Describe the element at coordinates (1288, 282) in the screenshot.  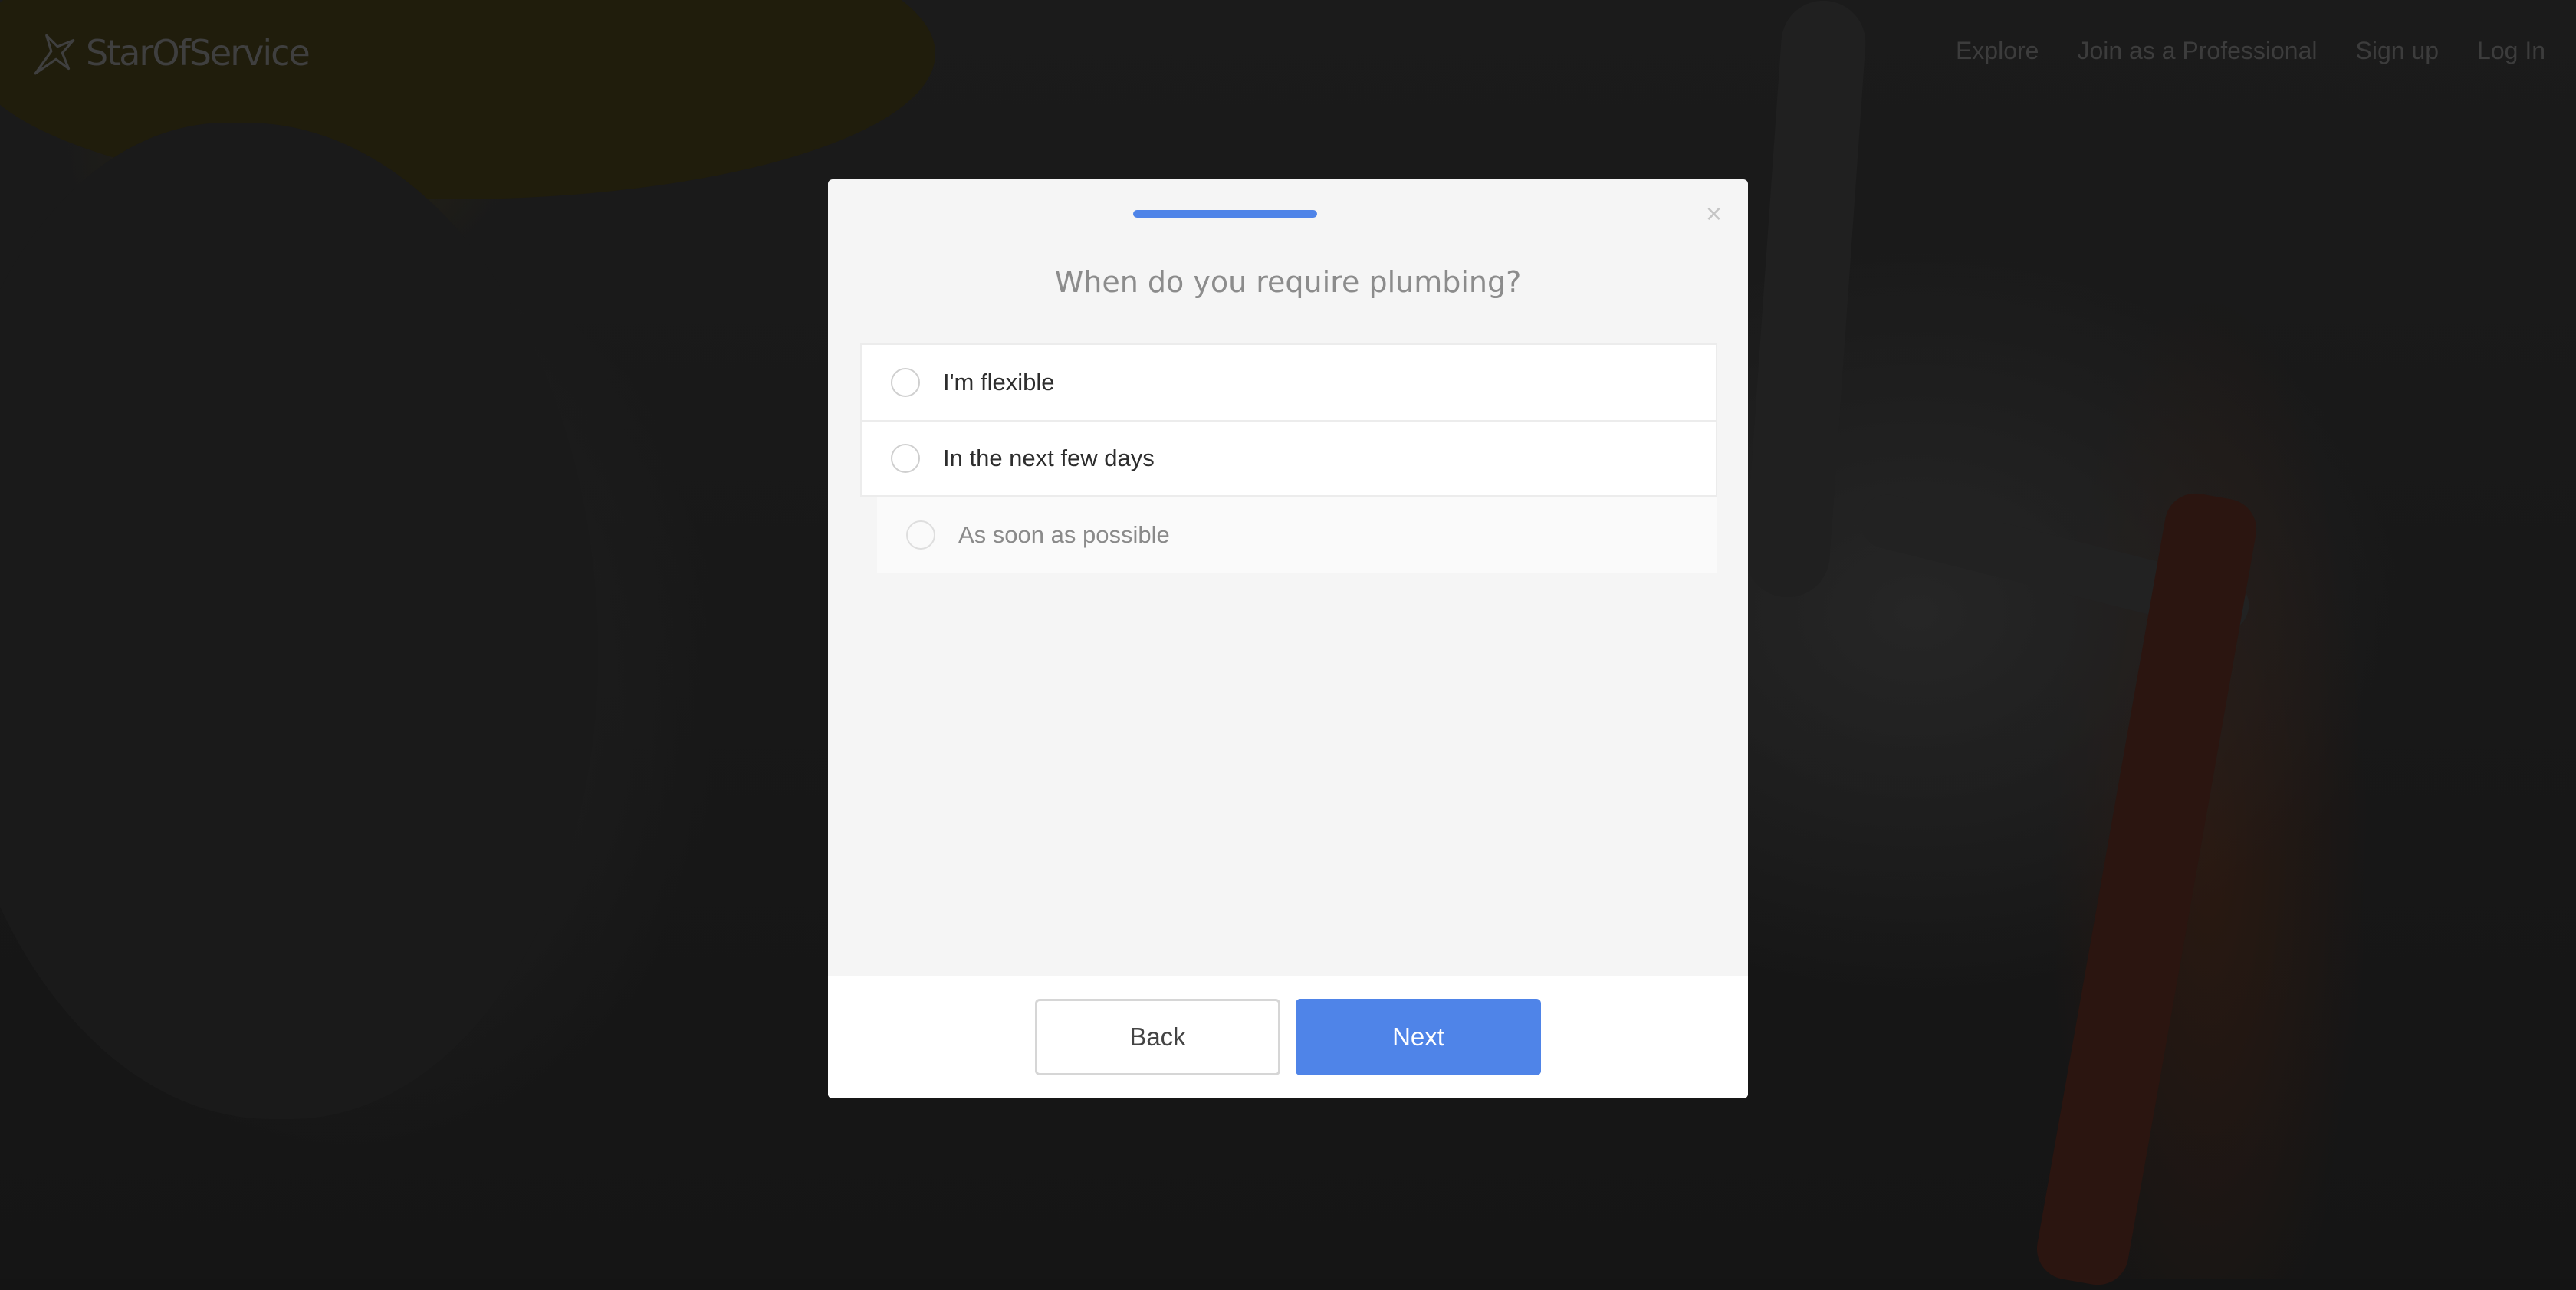
I see `question-title: When do you require plumbing?` at that location.